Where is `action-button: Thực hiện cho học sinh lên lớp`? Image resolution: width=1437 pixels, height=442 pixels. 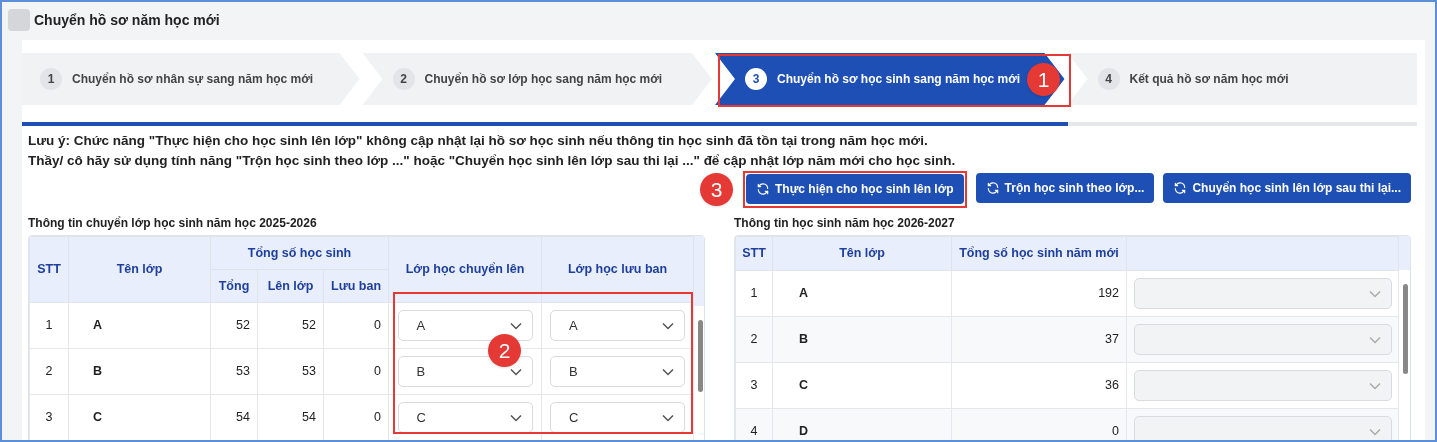 action-button: Thực hiện cho học sinh lên lớp is located at coordinates (855, 189).